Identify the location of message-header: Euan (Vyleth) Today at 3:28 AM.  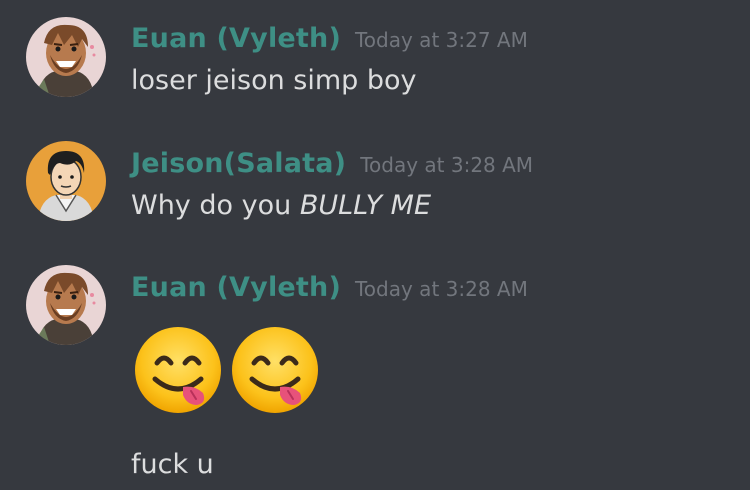
(329, 287).